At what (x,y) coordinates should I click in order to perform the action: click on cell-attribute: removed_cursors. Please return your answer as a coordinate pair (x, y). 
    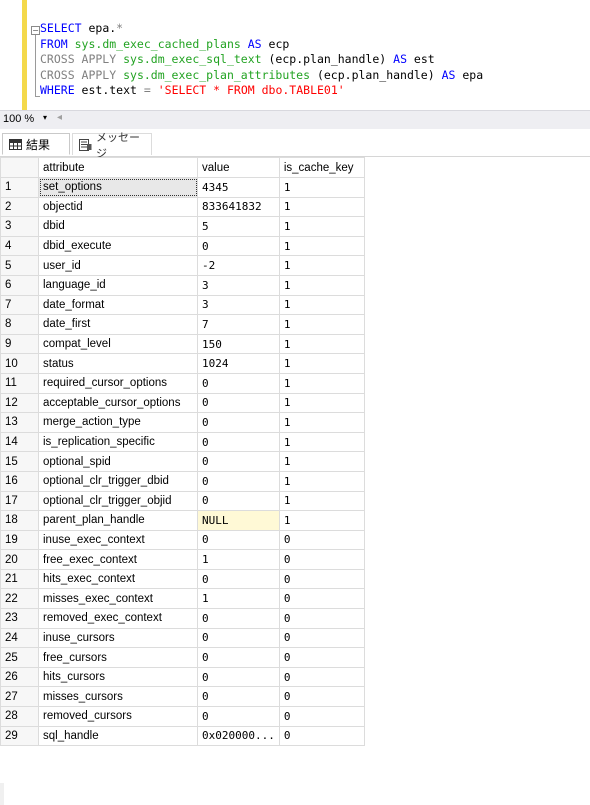
    Looking at the image, I should click on (118, 716).